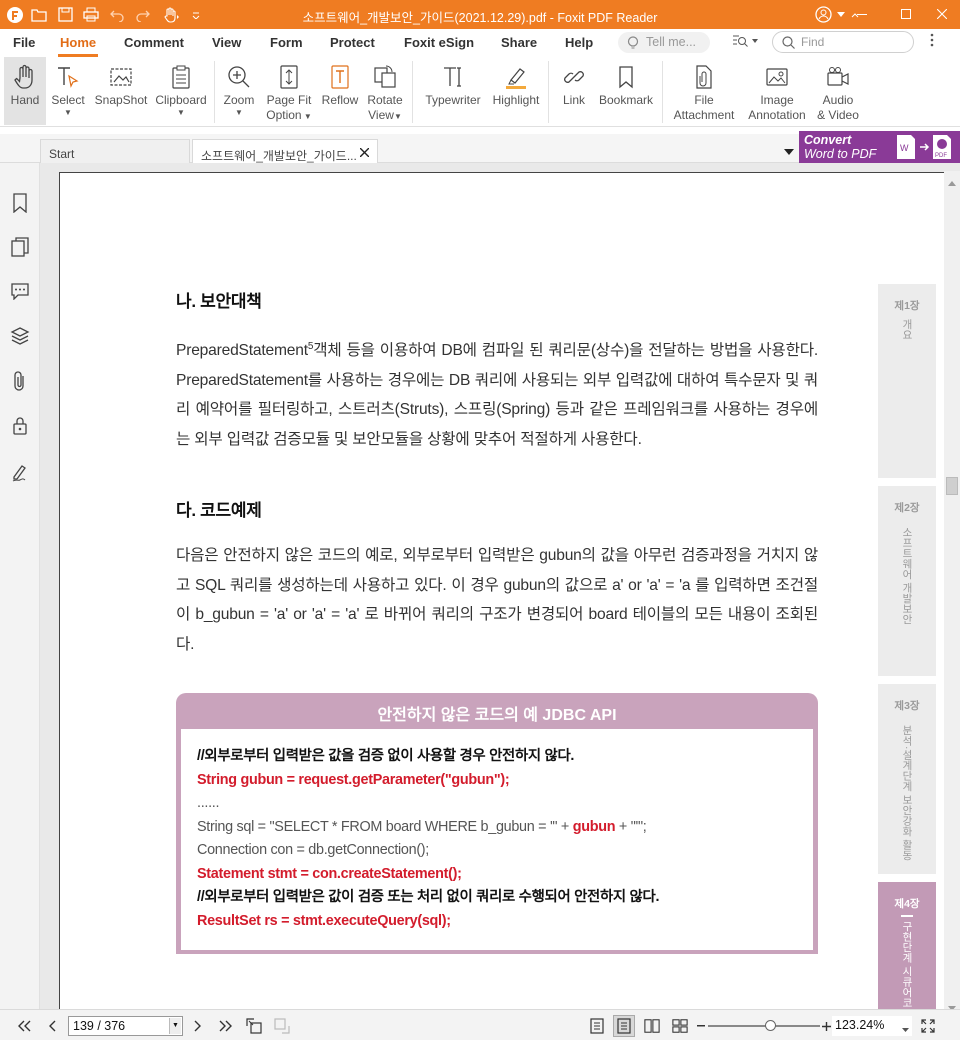 The image size is (960, 1040). I want to click on reflow-button: Reflow, so click(340, 91).